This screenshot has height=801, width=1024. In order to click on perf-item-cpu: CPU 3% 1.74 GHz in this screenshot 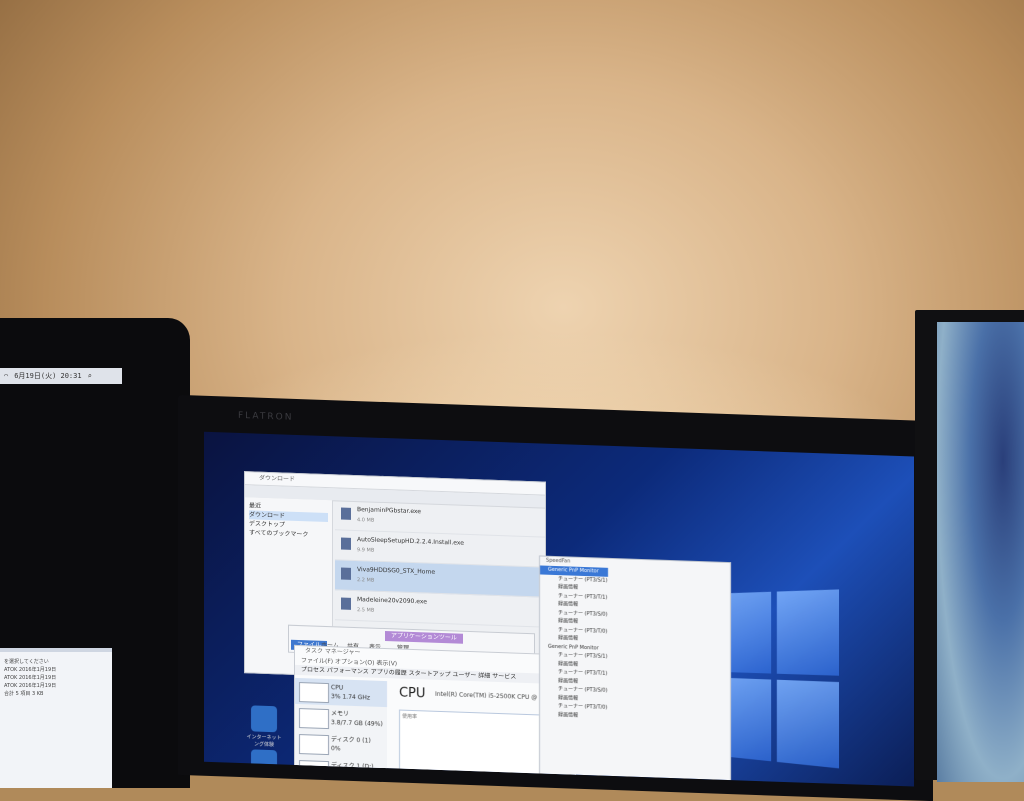, I will do `click(341, 692)`.